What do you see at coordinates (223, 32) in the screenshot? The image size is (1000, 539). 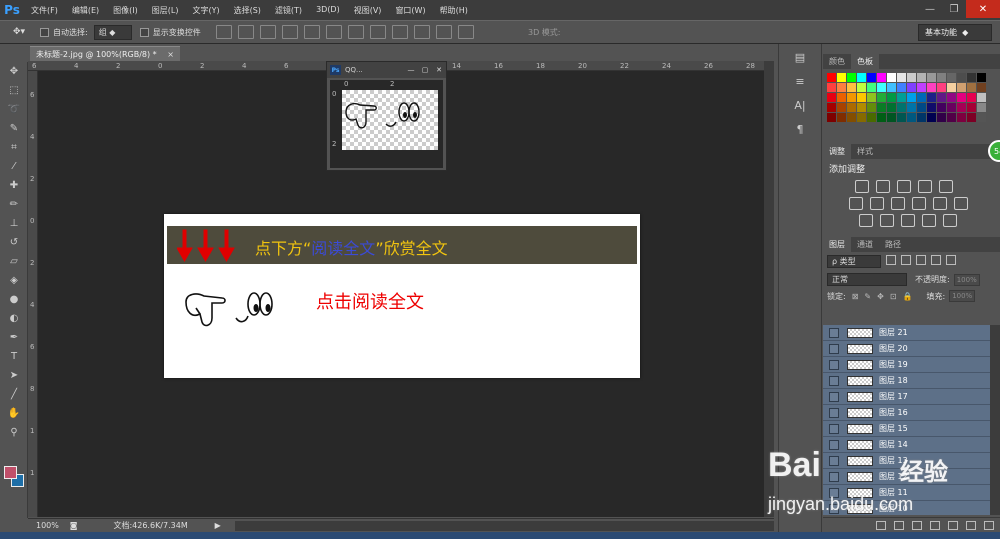 I see `align-top-icon` at bounding box center [223, 32].